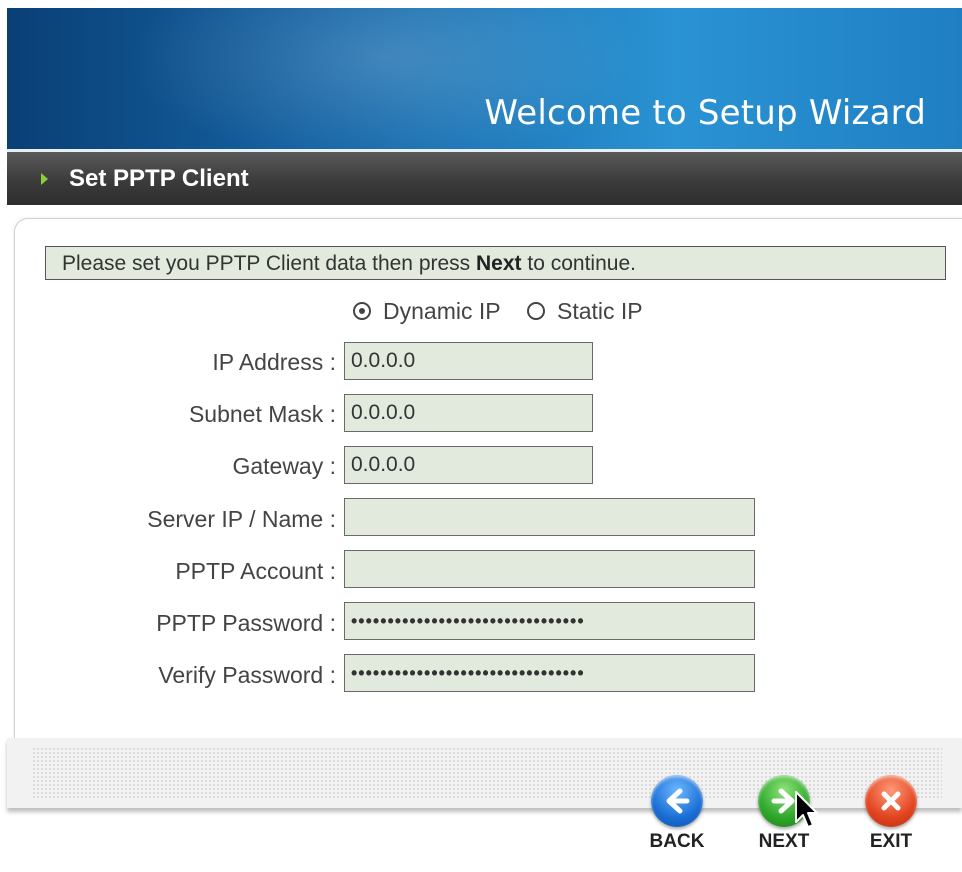  What do you see at coordinates (246, 623) in the screenshot?
I see `pptp-password-label: PPTP Password :` at bounding box center [246, 623].